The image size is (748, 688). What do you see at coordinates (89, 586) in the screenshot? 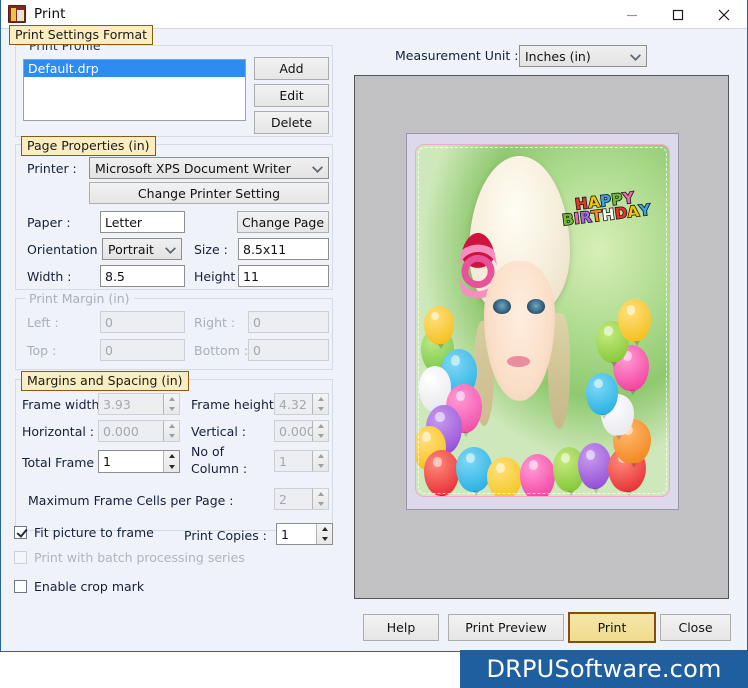
I see `enable-crop-mark-label: Enable crop mark` at bounding box center [89, 586].